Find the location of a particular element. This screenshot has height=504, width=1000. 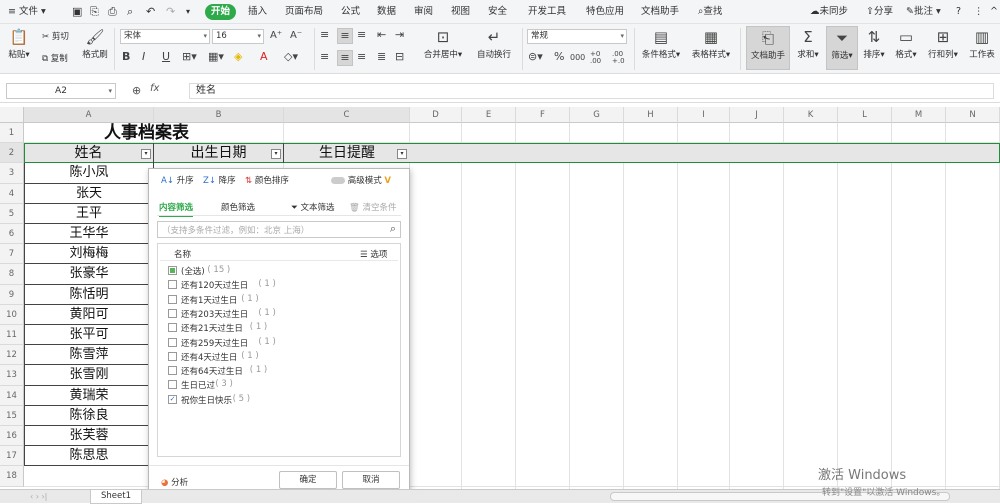

column-header-E: E is located at coordinates (489, 115).